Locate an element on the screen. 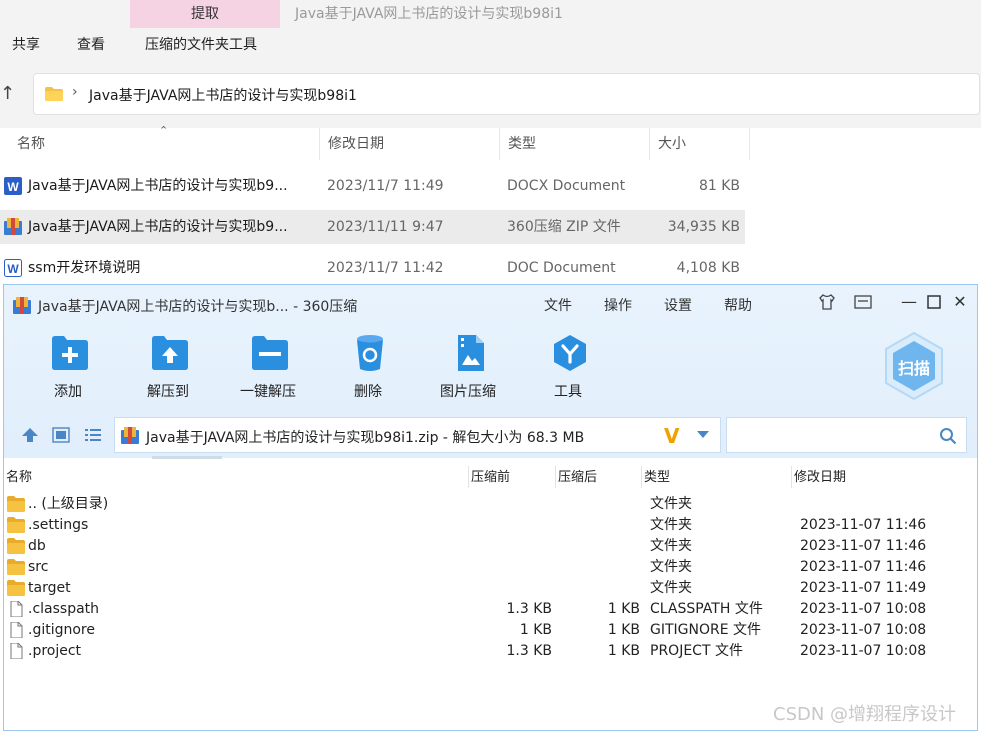 The image size is (981, 731). zip-row-name: .settings is located at coordinates (58, 525).